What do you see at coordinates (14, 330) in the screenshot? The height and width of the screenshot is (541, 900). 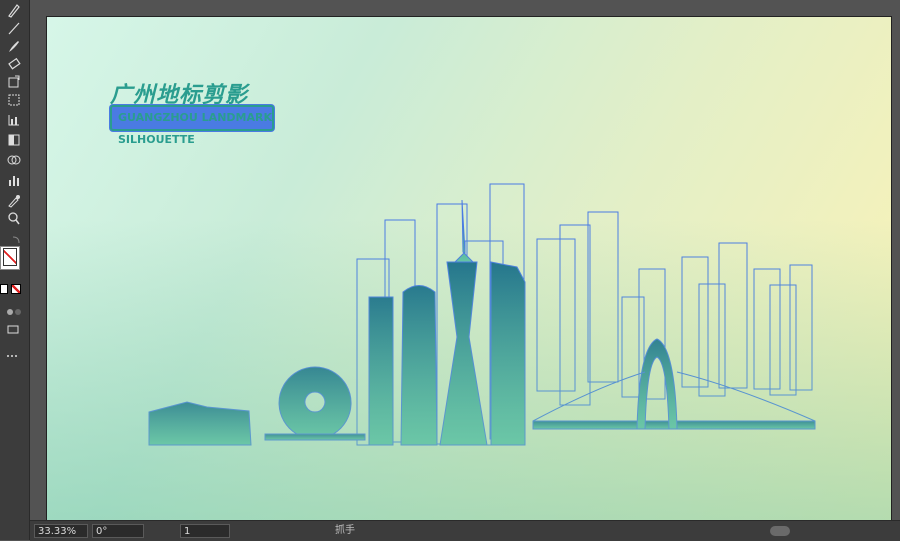 I see `screen-mode-icon` at bounding box center [14, 330].